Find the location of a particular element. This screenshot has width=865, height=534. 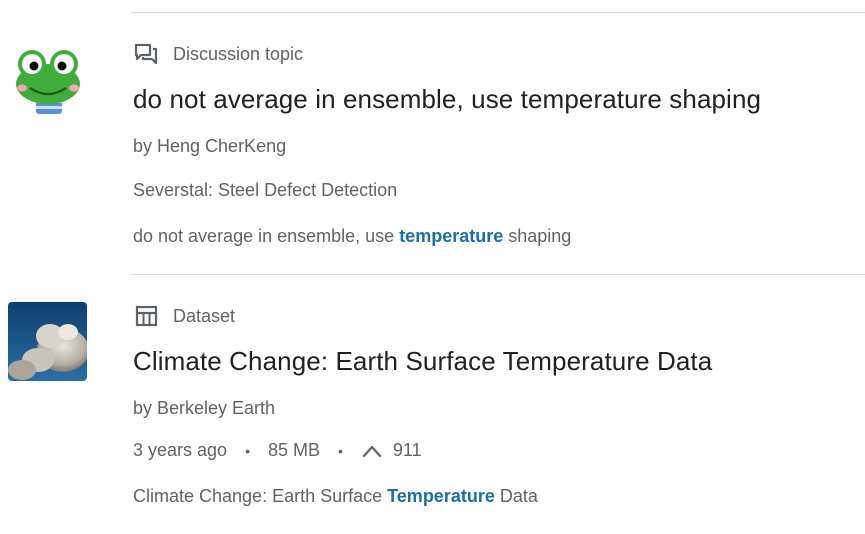

result-meta: 3 years ago • 85 MB • 911 is located at coordinates (277, 450).